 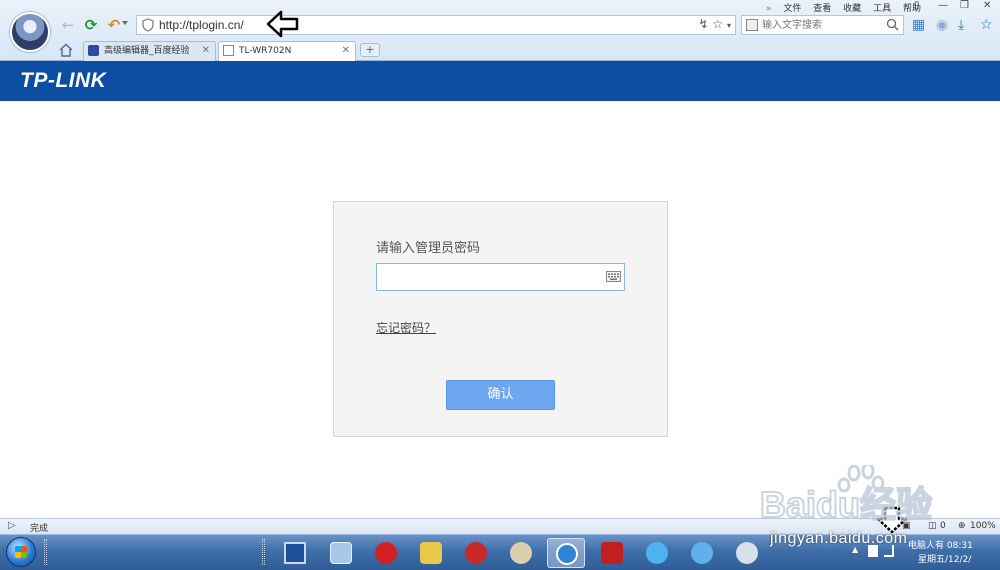 I want to click on address-actions: ↯ ☆ ▾, so click(x=715, y=24).